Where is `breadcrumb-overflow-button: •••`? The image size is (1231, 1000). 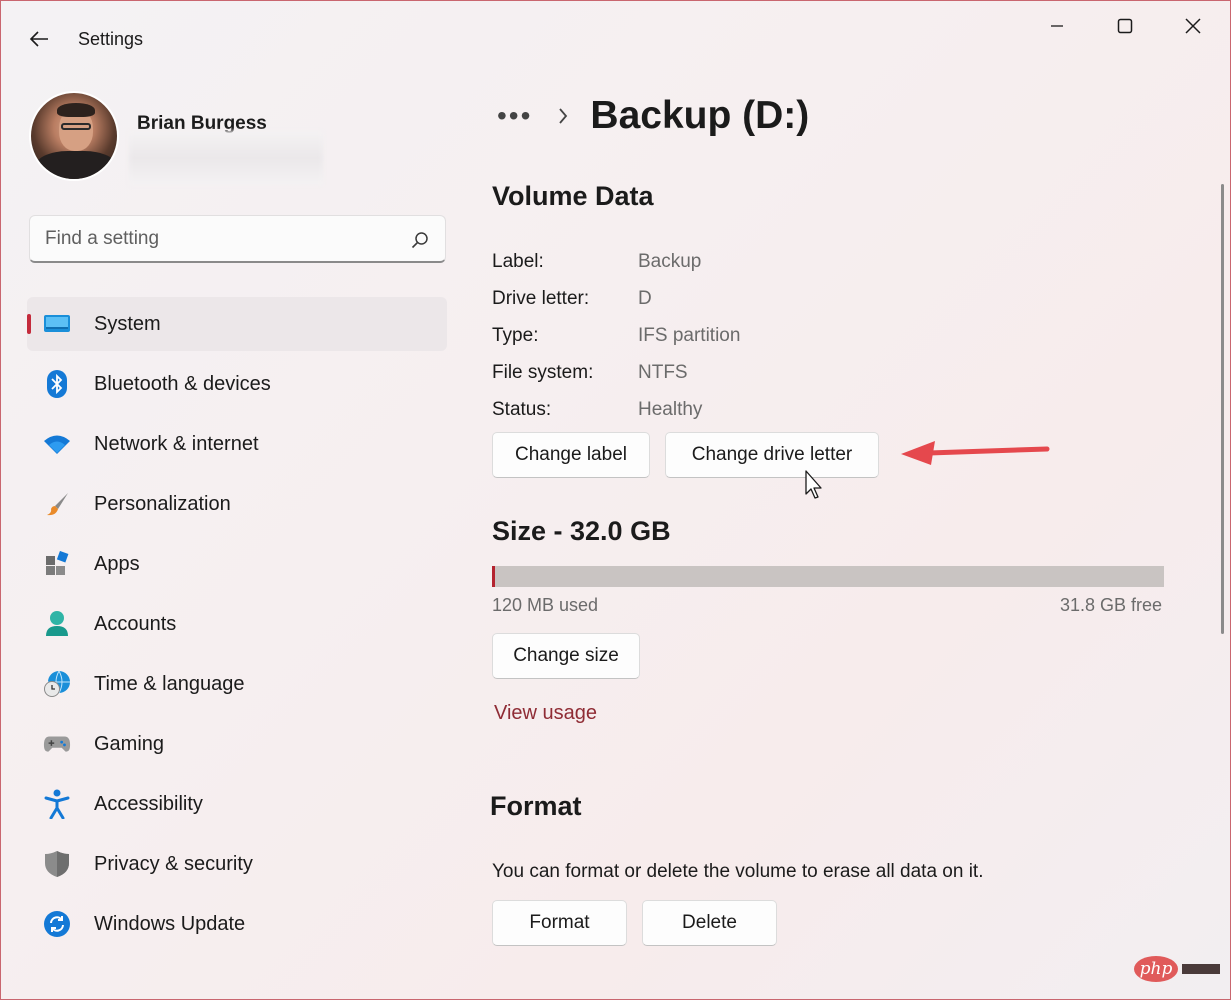
breadcrumb-overflow-button: ••• is located at coordinates (514, 116).